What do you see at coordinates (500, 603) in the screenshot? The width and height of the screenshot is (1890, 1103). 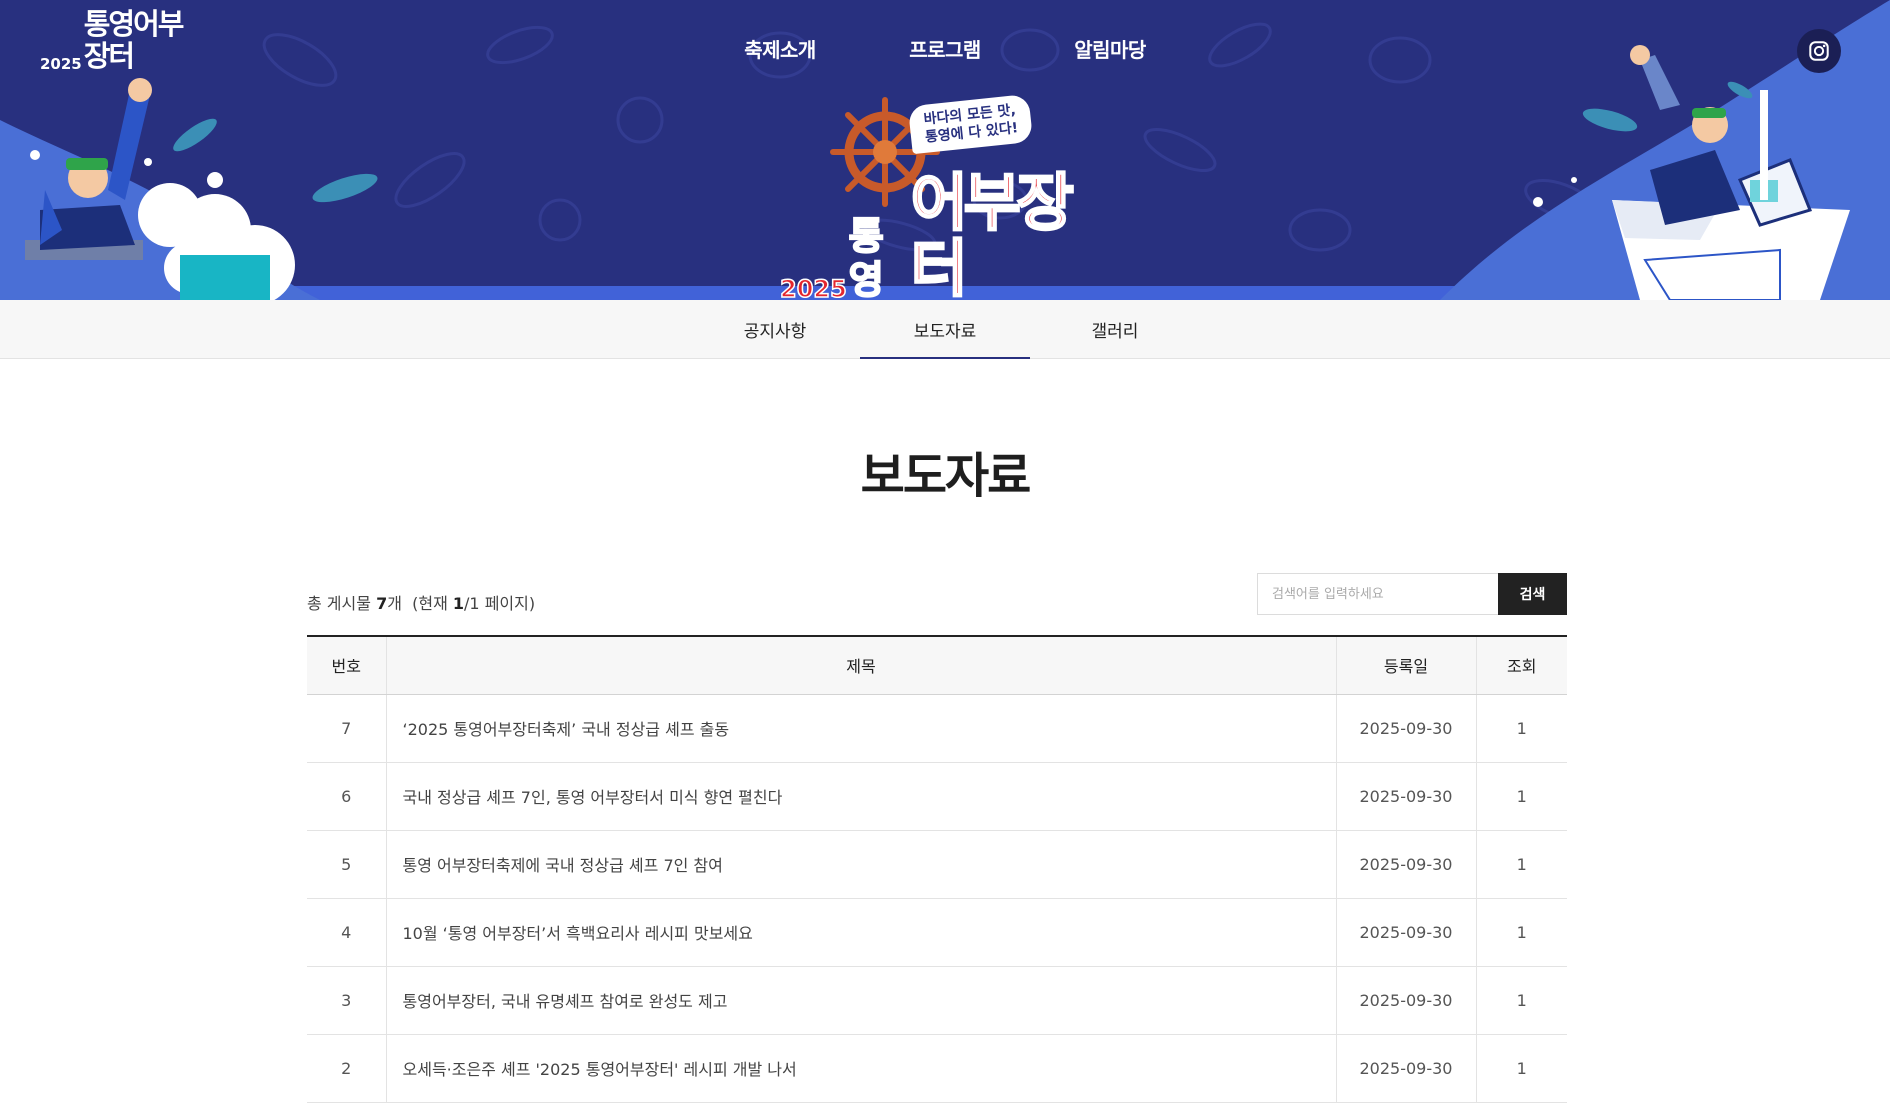 I see `info-page-suffix: /1 페이지)` at bounding box center [500, 603].